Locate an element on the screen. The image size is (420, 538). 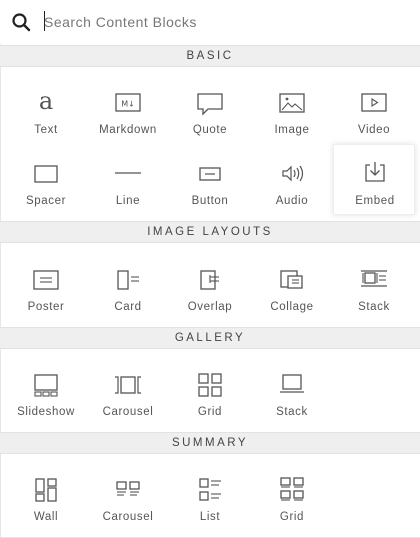
block-label: Embed is located at coordinates (375, 201).